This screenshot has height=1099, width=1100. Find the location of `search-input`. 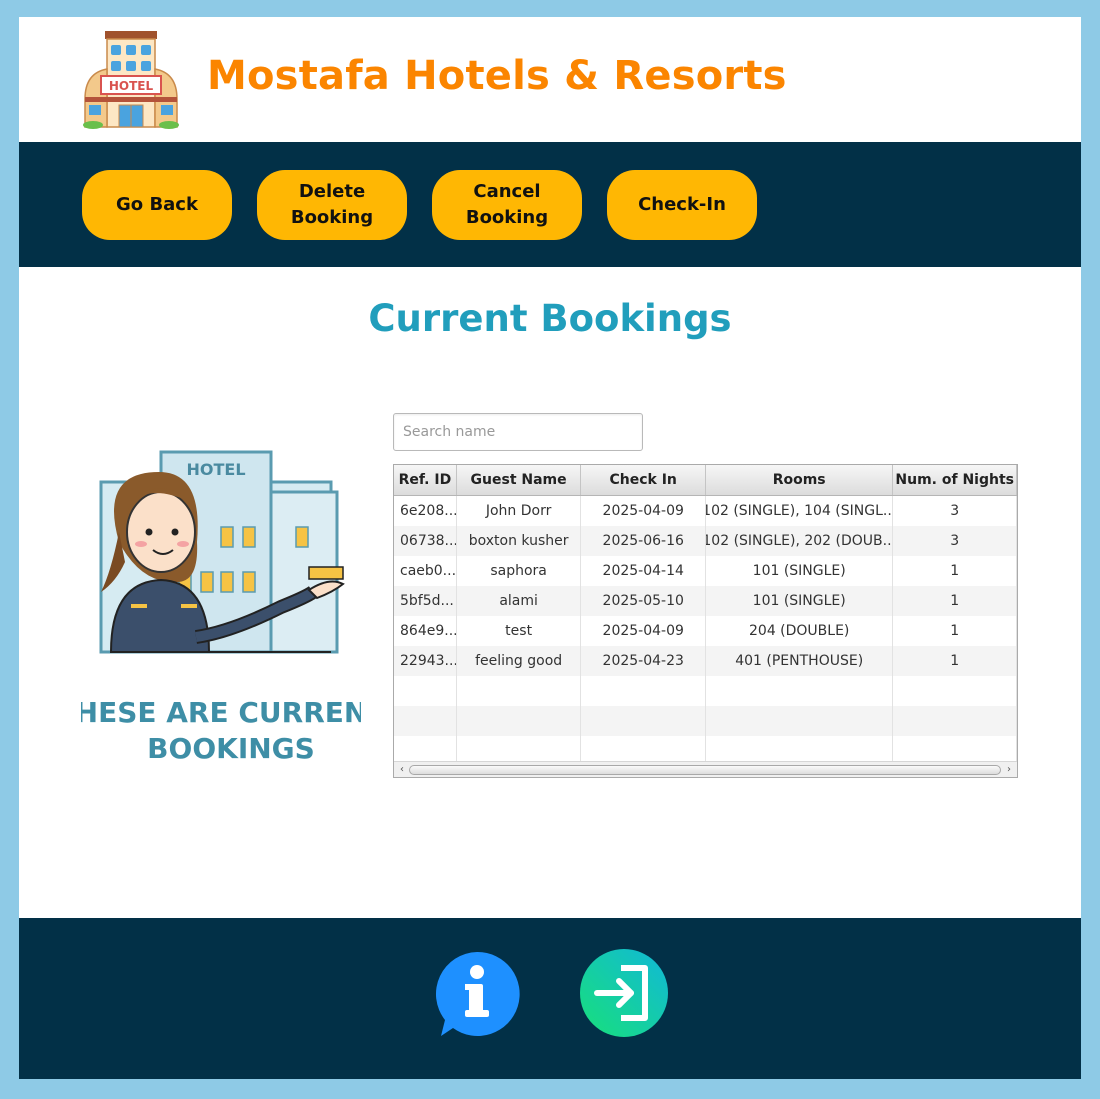

search-input is located at coordinates (518, 432).